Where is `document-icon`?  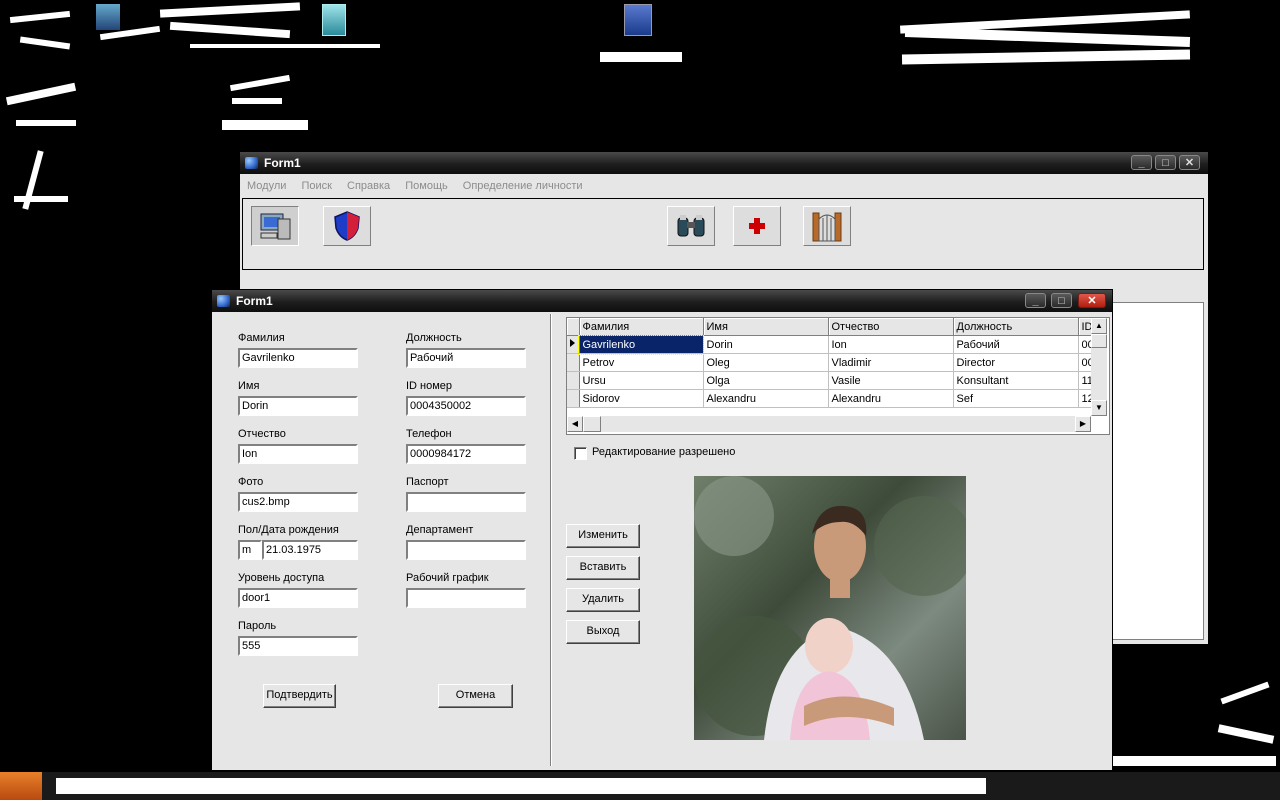 document-icon is located at coordinates (334, 20).